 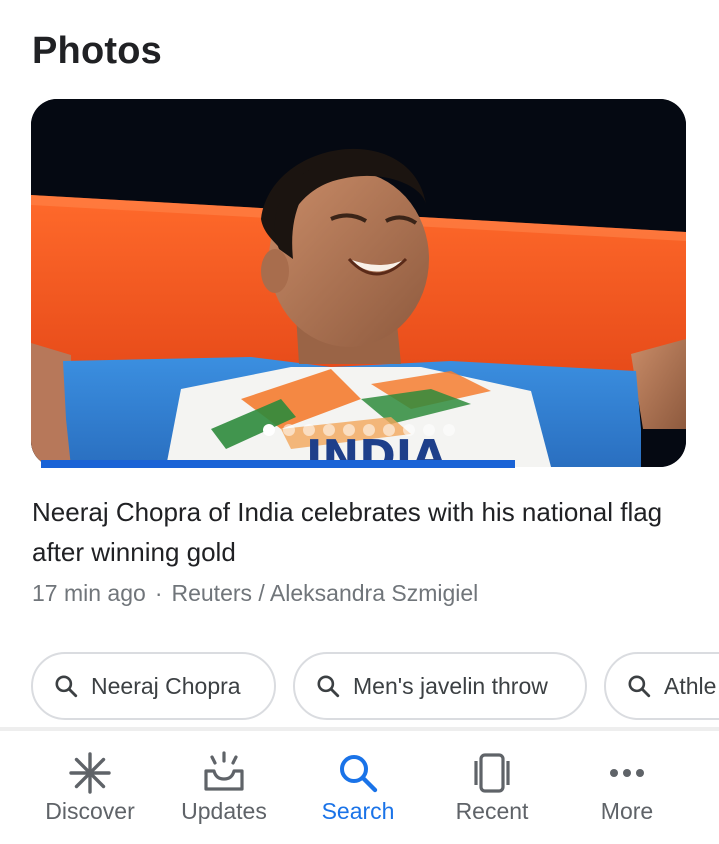 What do you see at coordinates (661, 686) in the screenshot?
I see `chip-athletics: Athle` at bounding box center [661, 686].